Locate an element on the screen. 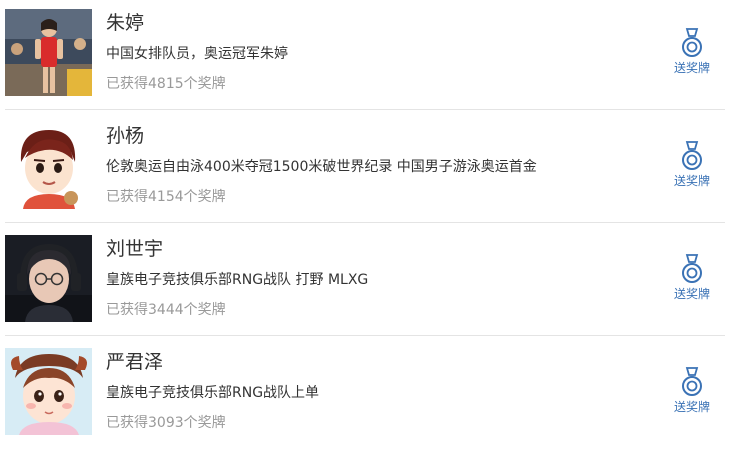 The height and width of the screenshot is (452, 732). person-description: 皇族电子竞技俱乐部RNG战队 打野 MLXG is located at coordinates (237, 280).